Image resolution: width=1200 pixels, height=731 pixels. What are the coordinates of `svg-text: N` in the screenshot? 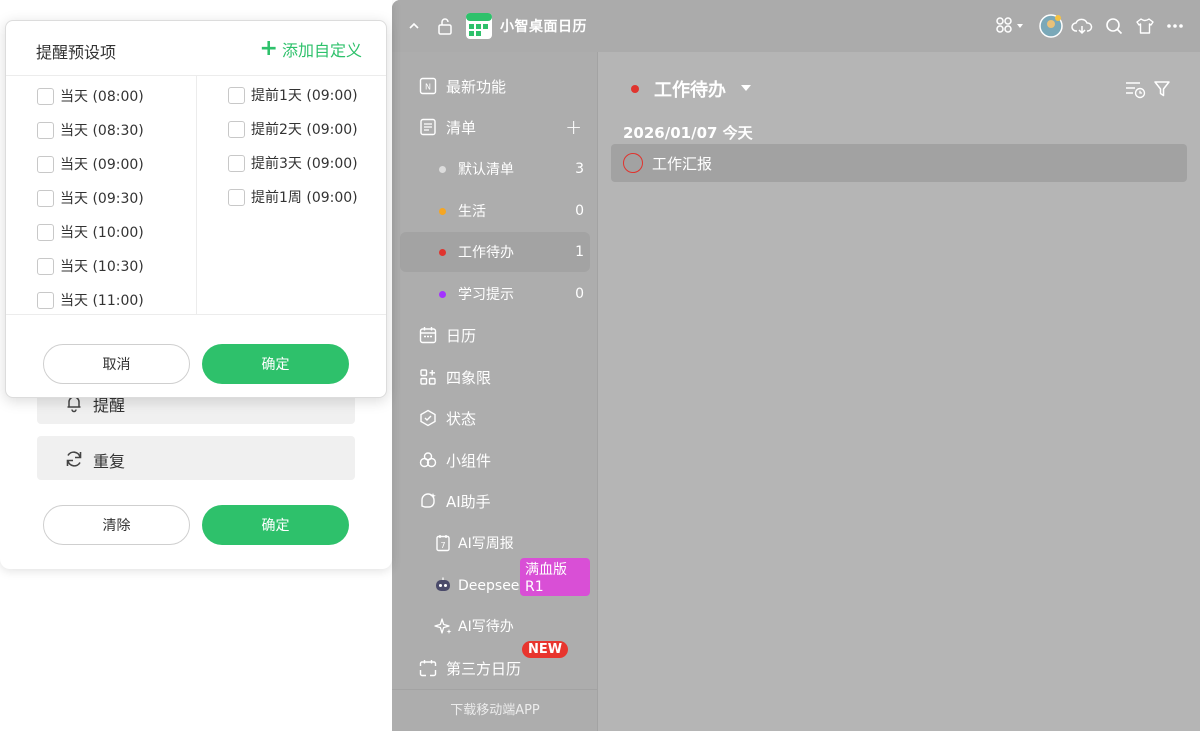 It's located at (428, 87).